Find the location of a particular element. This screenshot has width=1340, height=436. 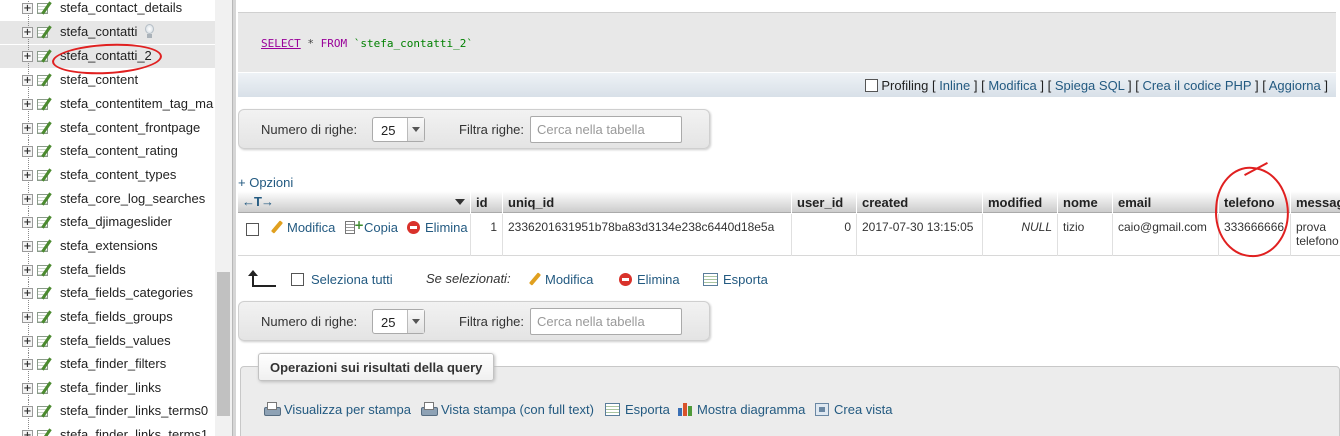

column-header-messaggio: messag is located at coordinates (1315, 202).